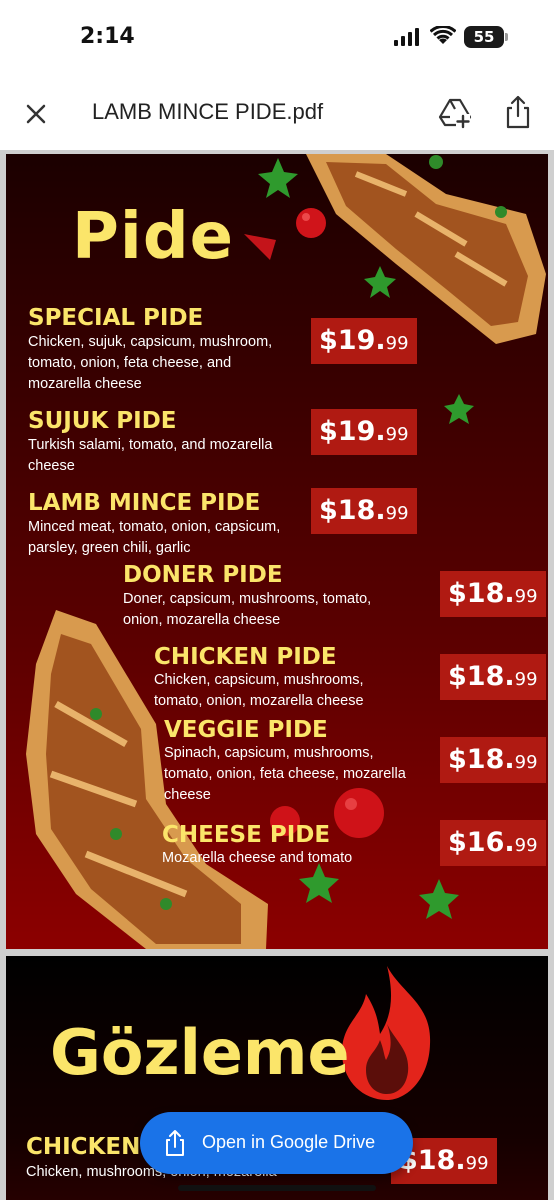 This screenshot has width=554, height=1200. Describe the element at coordinates (260, 247) in the screenshot. I see `tomato-slice-icon` at that location.